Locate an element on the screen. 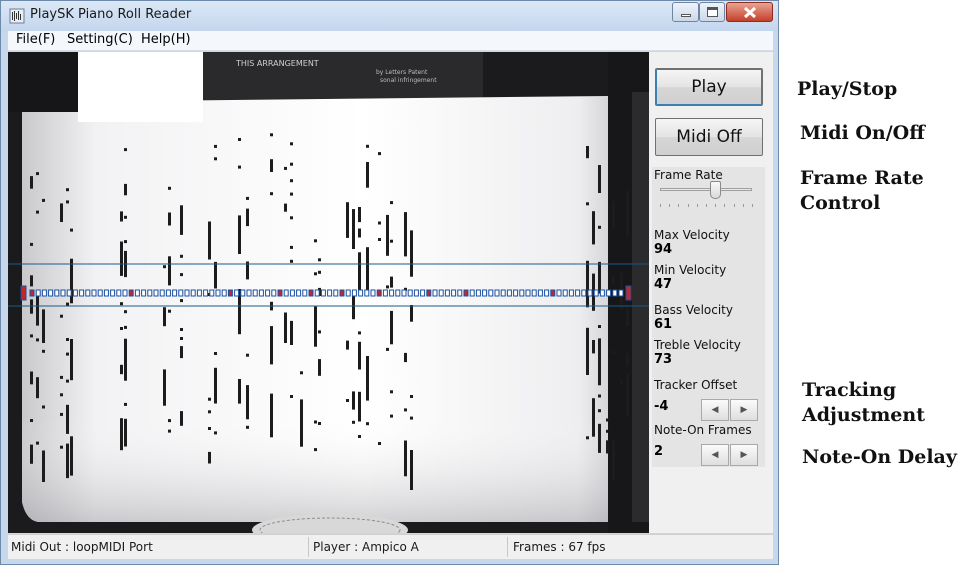 This screenshot has height=565, width=967. play-button: Play is located at coordinates (709, 87).